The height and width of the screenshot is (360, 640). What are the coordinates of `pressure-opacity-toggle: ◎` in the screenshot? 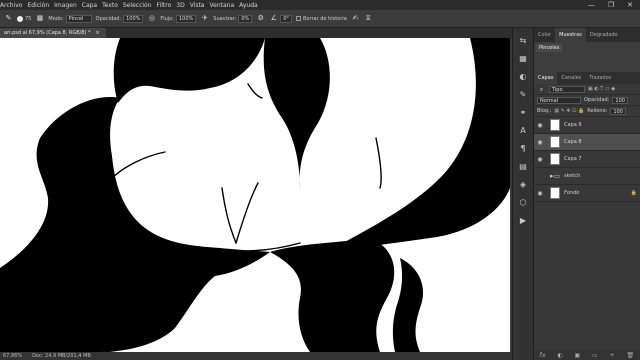 It's located at (151, 18).